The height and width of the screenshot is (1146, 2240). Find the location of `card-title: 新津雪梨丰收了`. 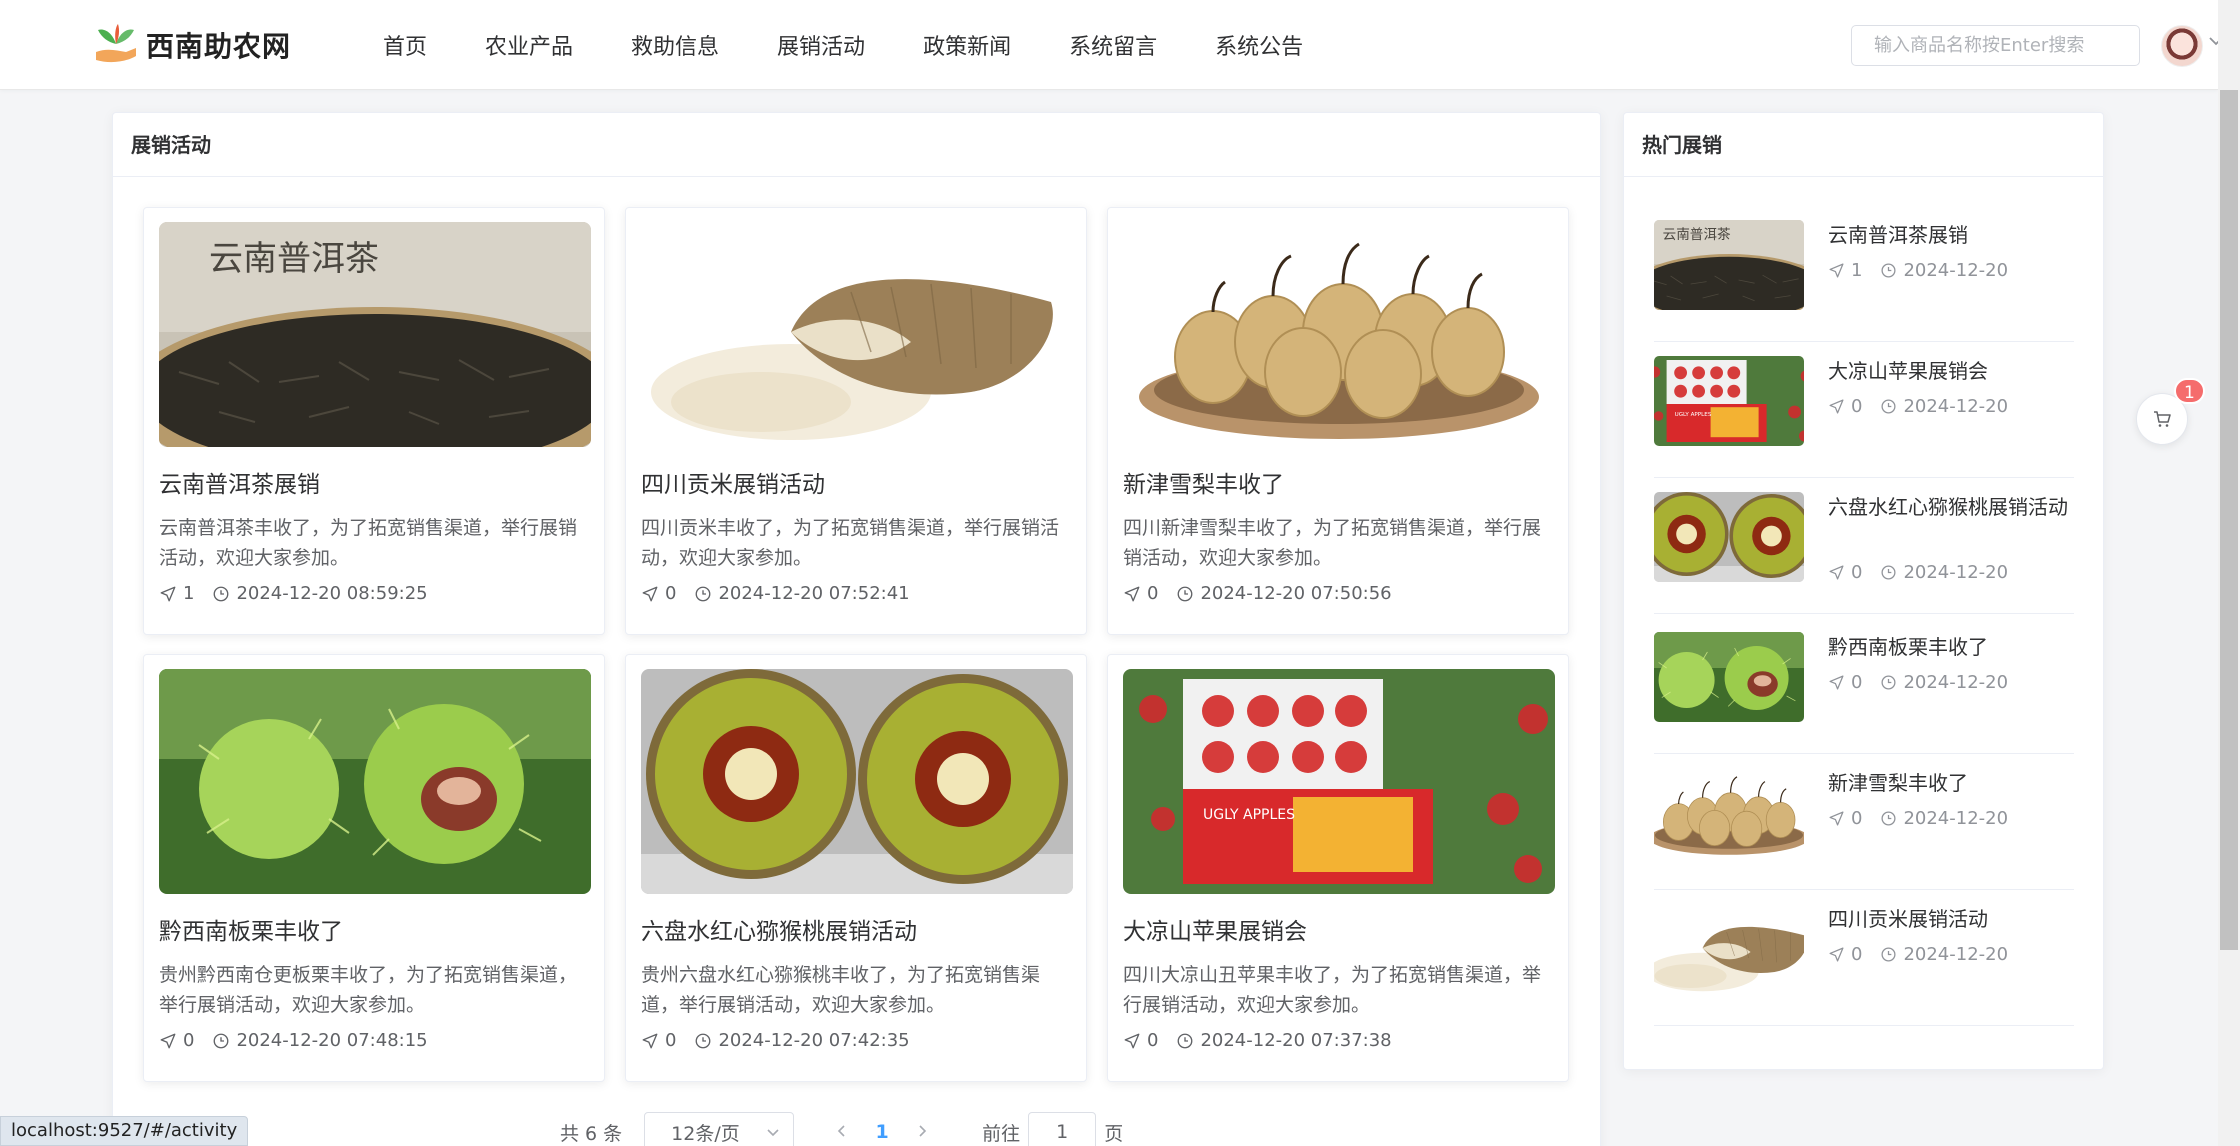

card-title: 新津雪梨丰收了 is located at coordinates (1338, 482).